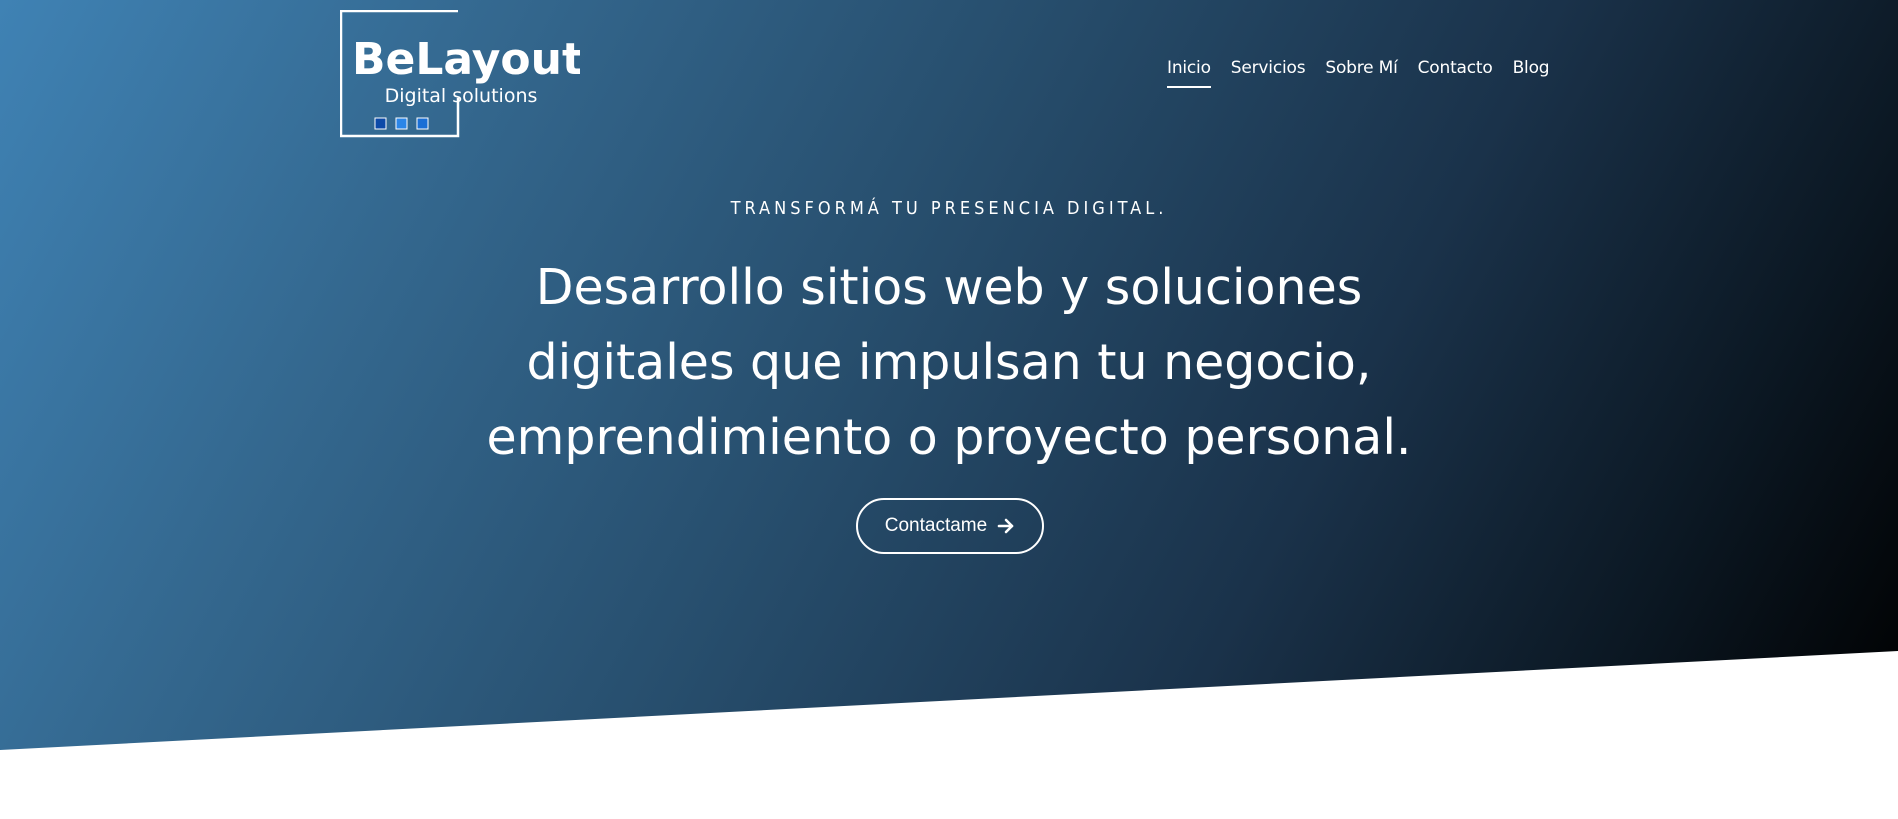  Describe the element at coordinates (466, 59) in the screenshot. I see `logo-wordmark: BeLayout` at that location.